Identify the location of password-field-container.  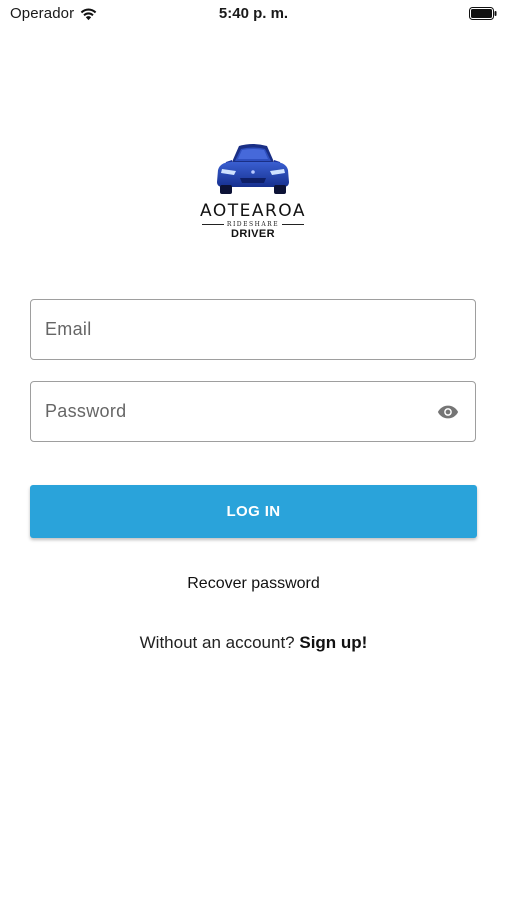
(253, 411).